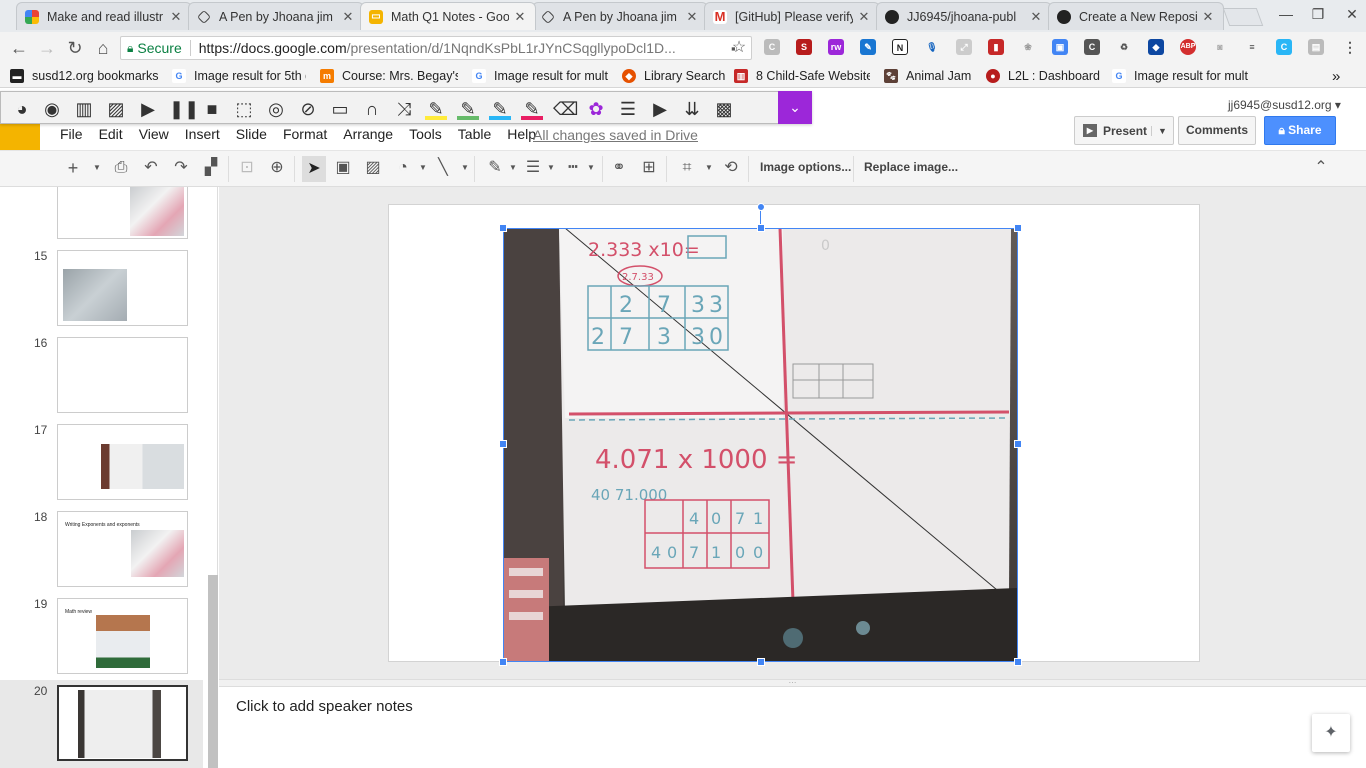 This screenshot has width=1366, height=768. I want to click on bookmark-item: G Image result for 5th g, so click(239, 76).